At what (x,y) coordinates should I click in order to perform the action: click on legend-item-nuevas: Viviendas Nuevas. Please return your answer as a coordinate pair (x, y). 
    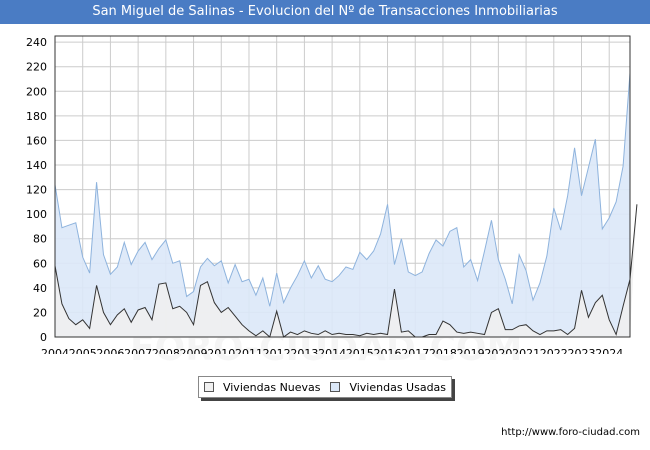
    Looking at the image, I should click on (262, 387).